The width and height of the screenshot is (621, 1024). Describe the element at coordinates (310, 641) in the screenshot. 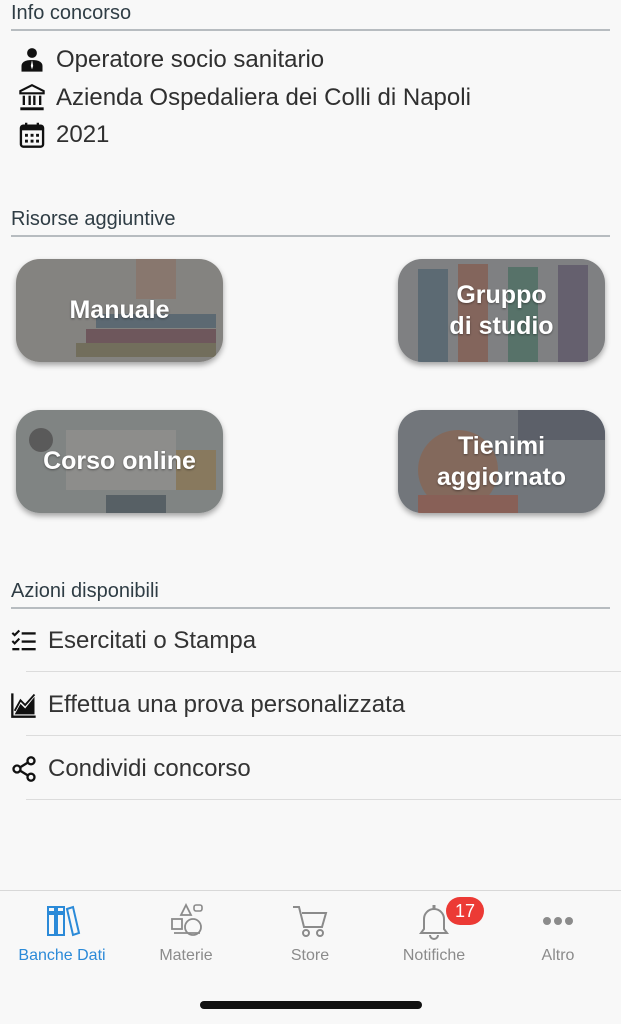

I see `action-practice-print: Esercitati o Stampa` at that location.